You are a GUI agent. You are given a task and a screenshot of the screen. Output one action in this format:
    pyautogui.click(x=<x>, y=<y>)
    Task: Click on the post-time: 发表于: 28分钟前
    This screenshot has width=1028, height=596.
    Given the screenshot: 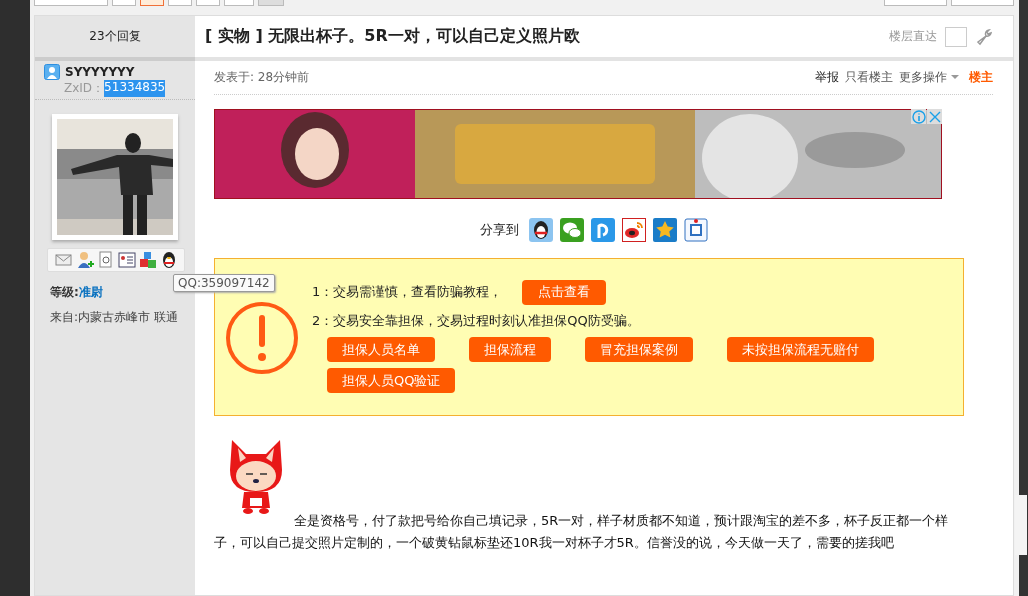 What is the action you would take?
    pyautogui.click(x=262, y=77)
    